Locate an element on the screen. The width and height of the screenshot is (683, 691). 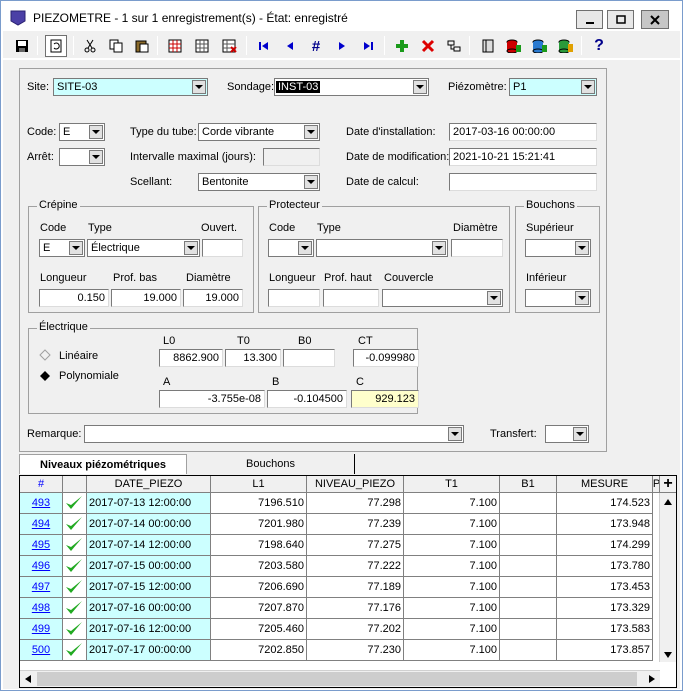
niveau-cell: 77.202 is located at coordinates (355, 629).